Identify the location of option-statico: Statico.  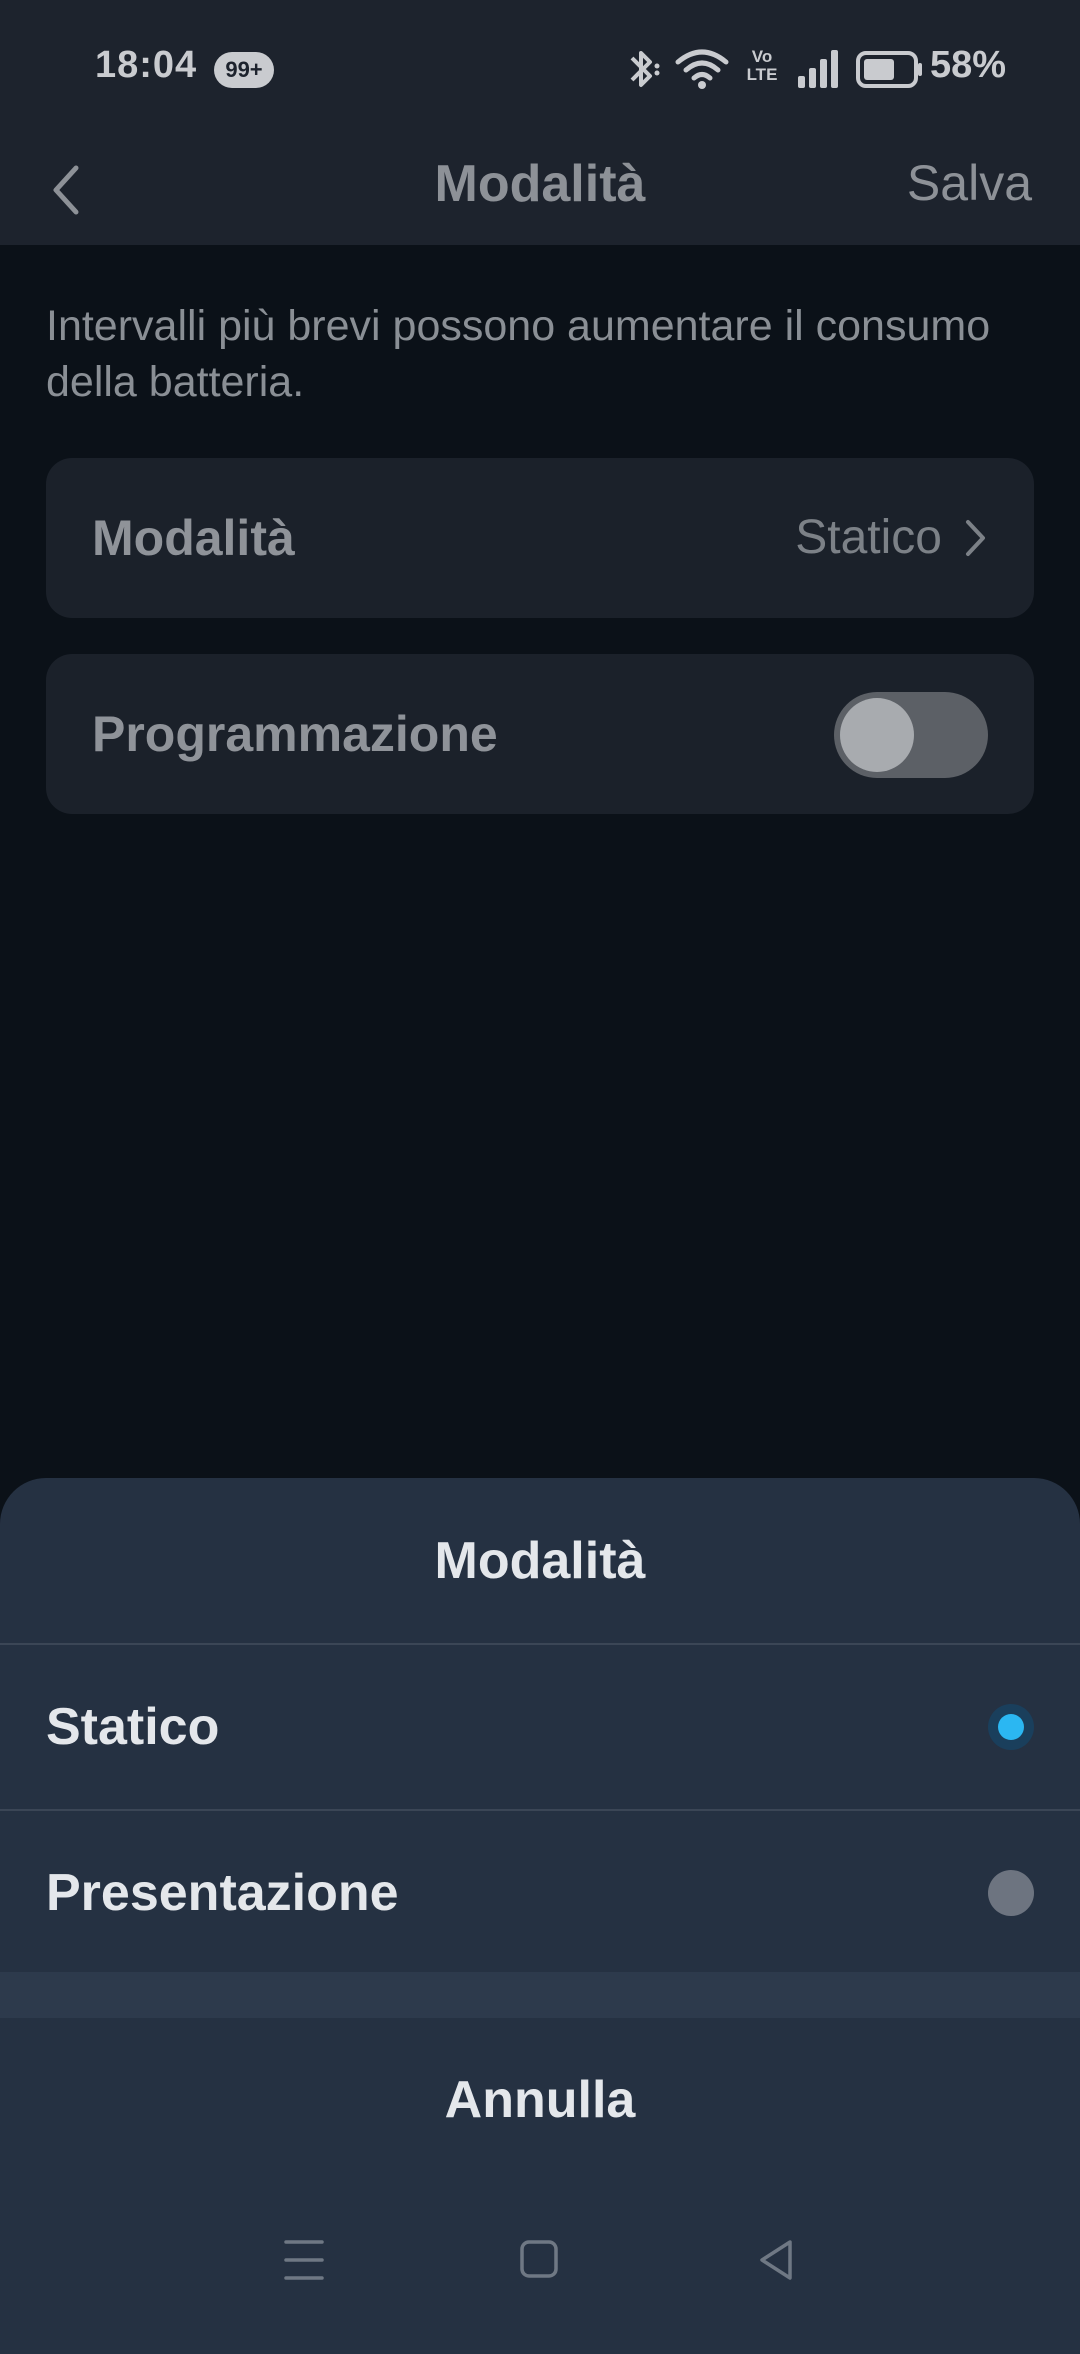
(540, 1727).